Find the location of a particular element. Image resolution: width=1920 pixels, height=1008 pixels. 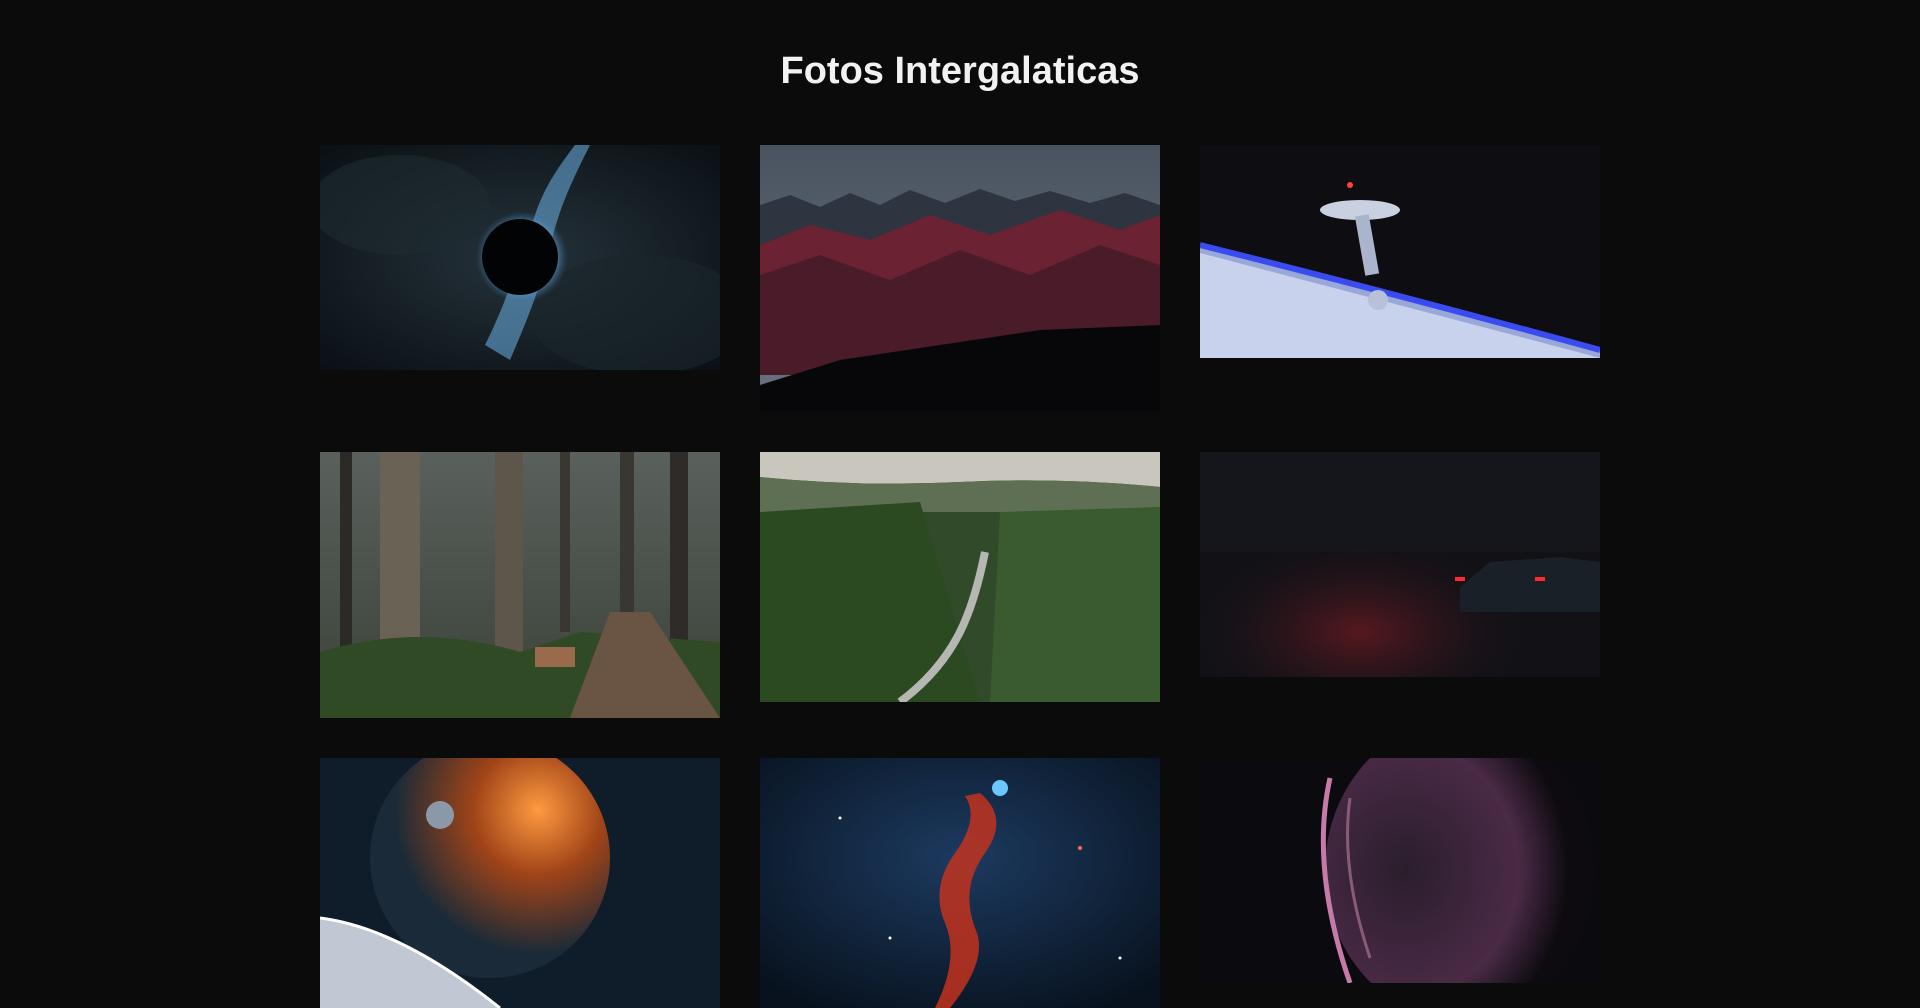

gallery-photo-black-hole is located at coordinates (520, 257).